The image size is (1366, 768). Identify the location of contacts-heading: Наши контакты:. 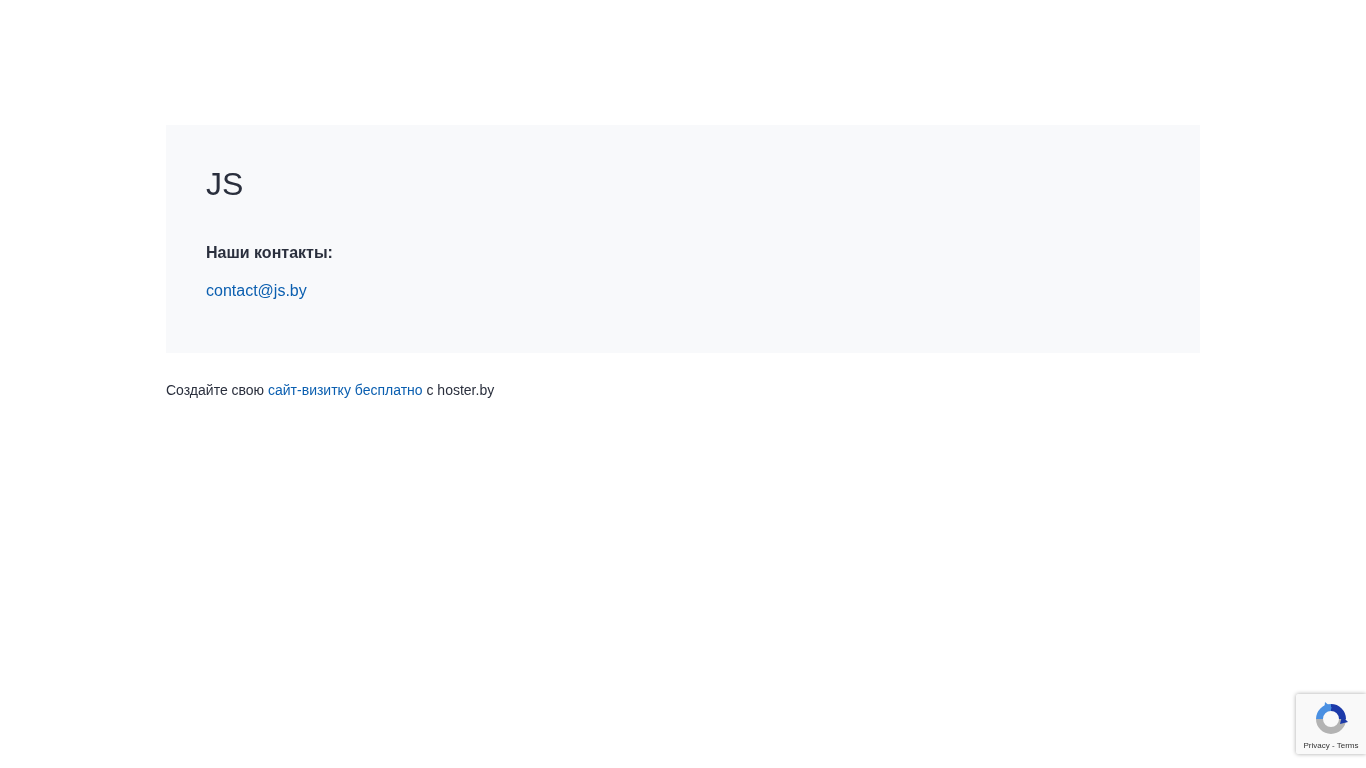
(269, 253).